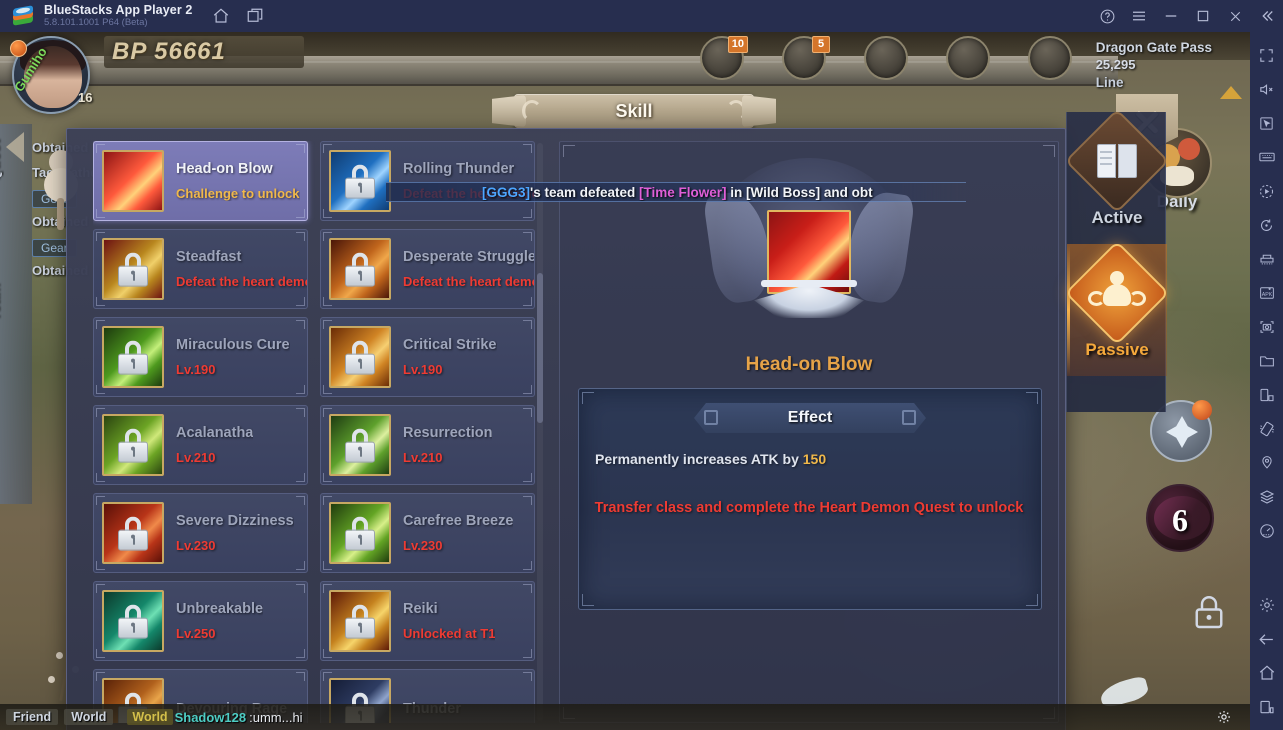 This screenshot has width=1283, height=730. Describe the element at coordinates (506, 192) in the screenshot. I see `notif-player: [GGG3]` at that location.